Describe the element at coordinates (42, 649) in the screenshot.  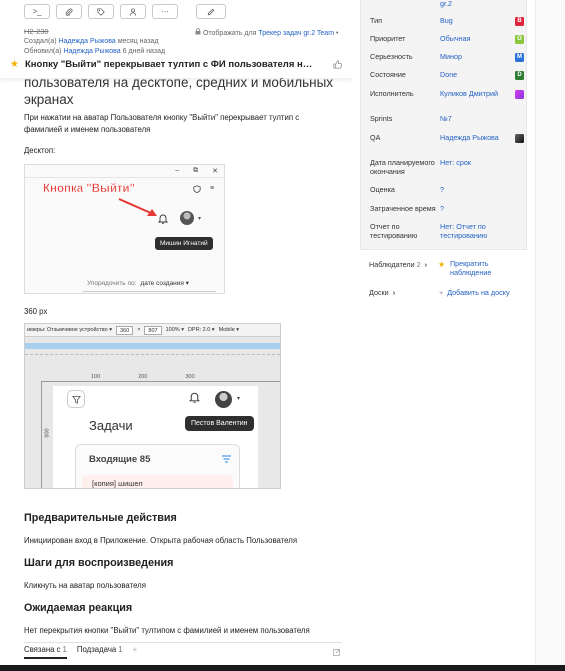
I see `tab-label: Связана с` at that location.